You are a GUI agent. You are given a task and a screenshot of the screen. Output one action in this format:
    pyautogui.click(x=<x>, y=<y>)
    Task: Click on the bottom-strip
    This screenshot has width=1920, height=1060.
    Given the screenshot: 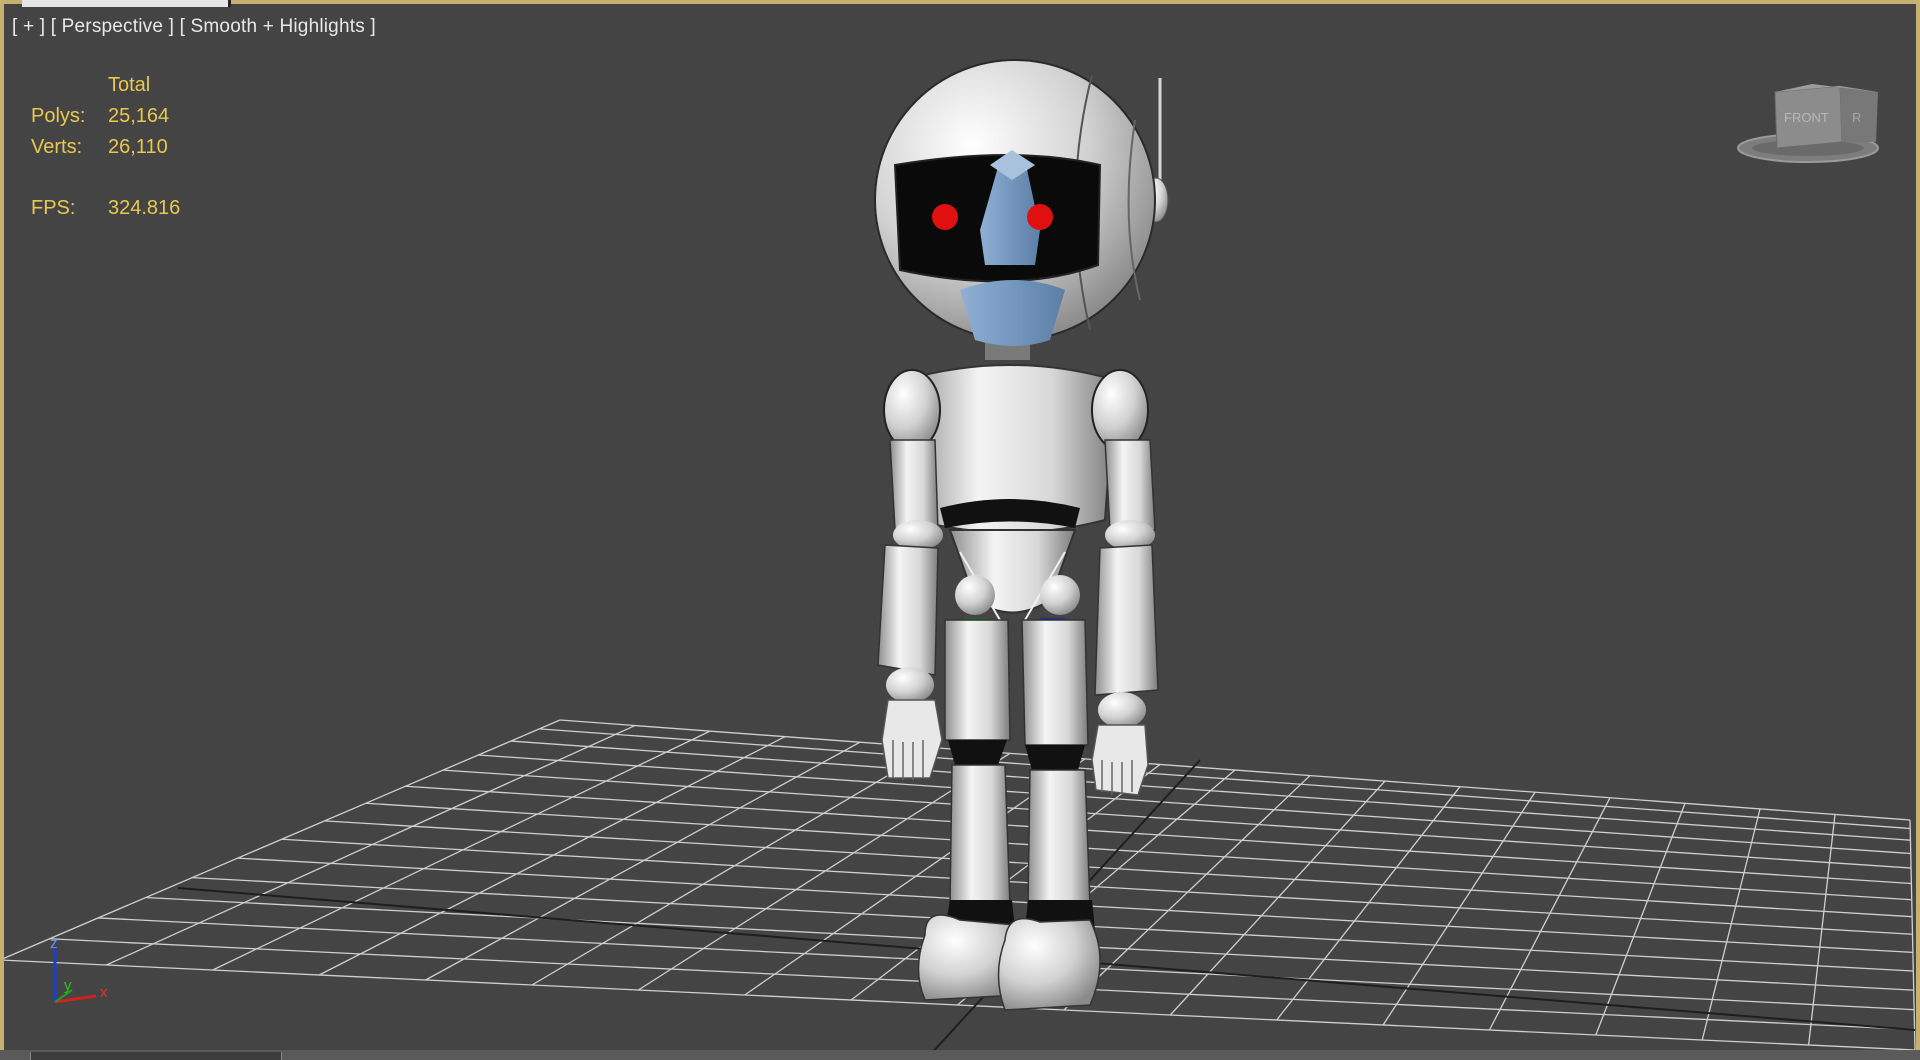 What is the action you would take?
    pyautogui.click(x=960, y=1055)
    